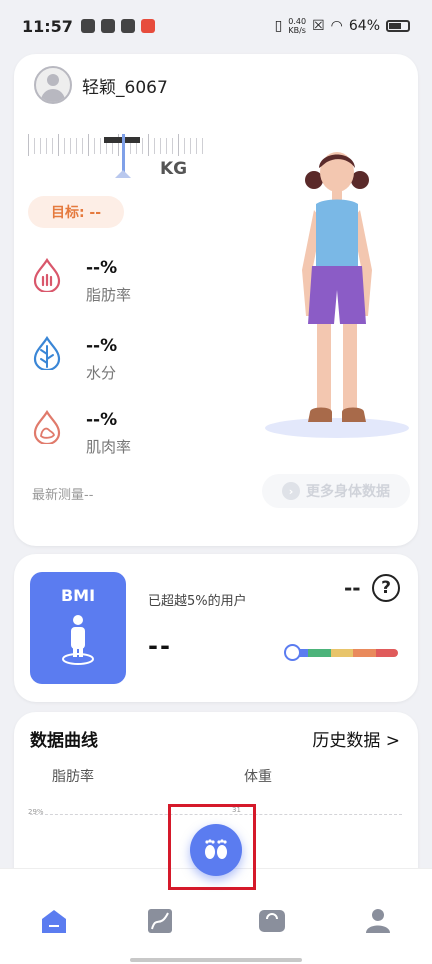  I want to click on home-icon, so click(54, 921).